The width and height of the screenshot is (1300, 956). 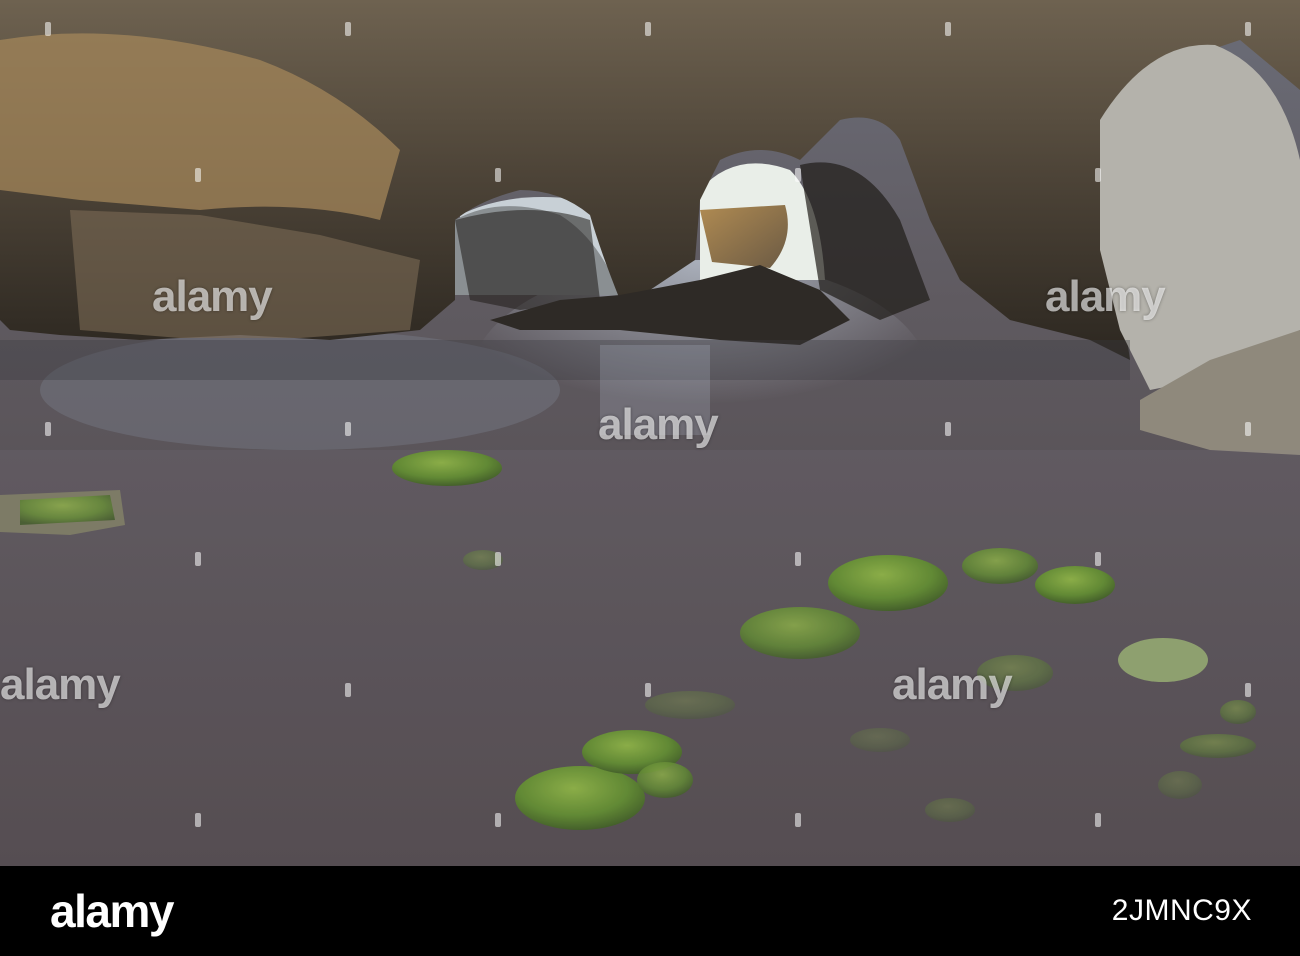 I want to click on image-id: 2JMNC9X, so click(x=1181, y=910).